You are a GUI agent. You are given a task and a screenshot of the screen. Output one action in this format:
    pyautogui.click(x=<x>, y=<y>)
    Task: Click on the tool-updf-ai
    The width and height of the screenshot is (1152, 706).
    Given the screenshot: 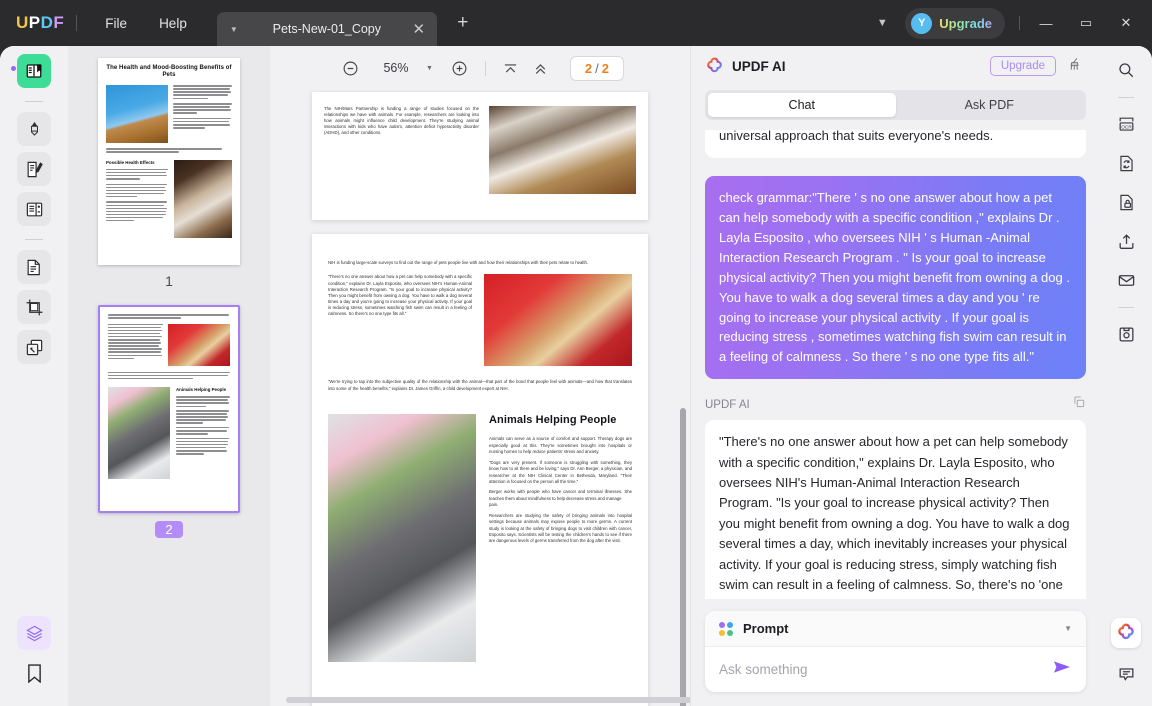 What is the action you would take?
    pyautogui.click(x=1126, y=633)
    